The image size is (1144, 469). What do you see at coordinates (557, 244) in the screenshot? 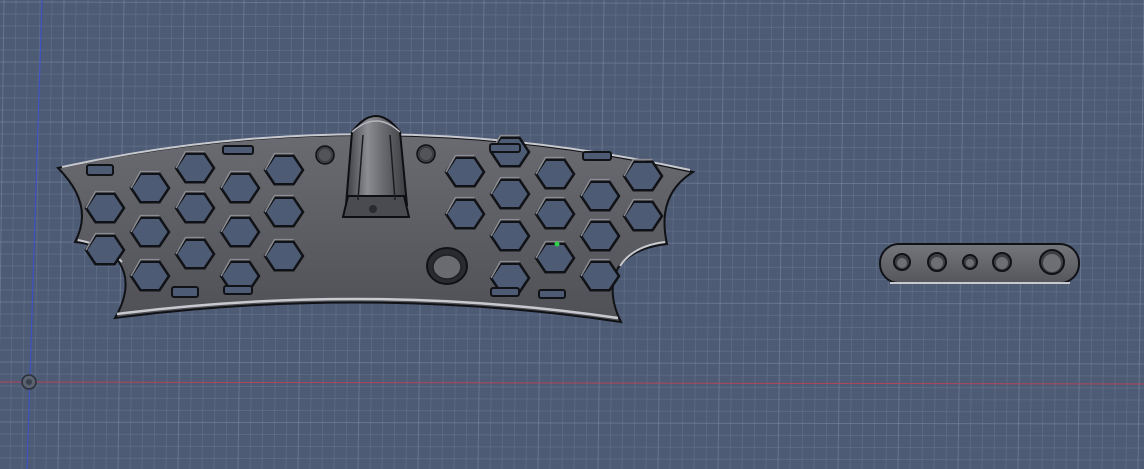
I see `selection-point` at bounding box center [557, 244].